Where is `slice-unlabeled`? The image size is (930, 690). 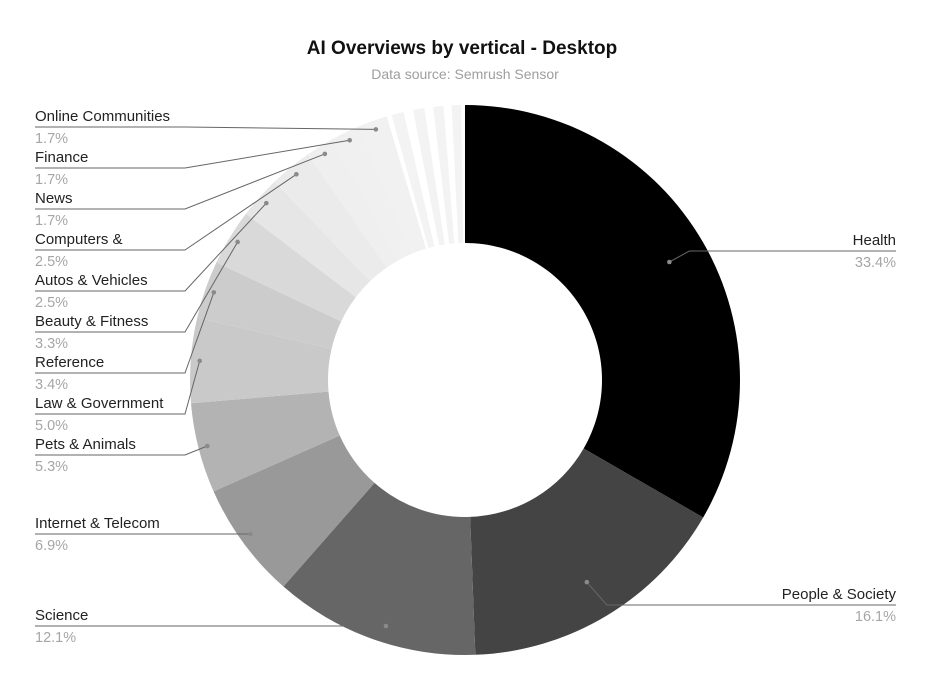
slice-unlabeled is located at coordinates (457, 174).